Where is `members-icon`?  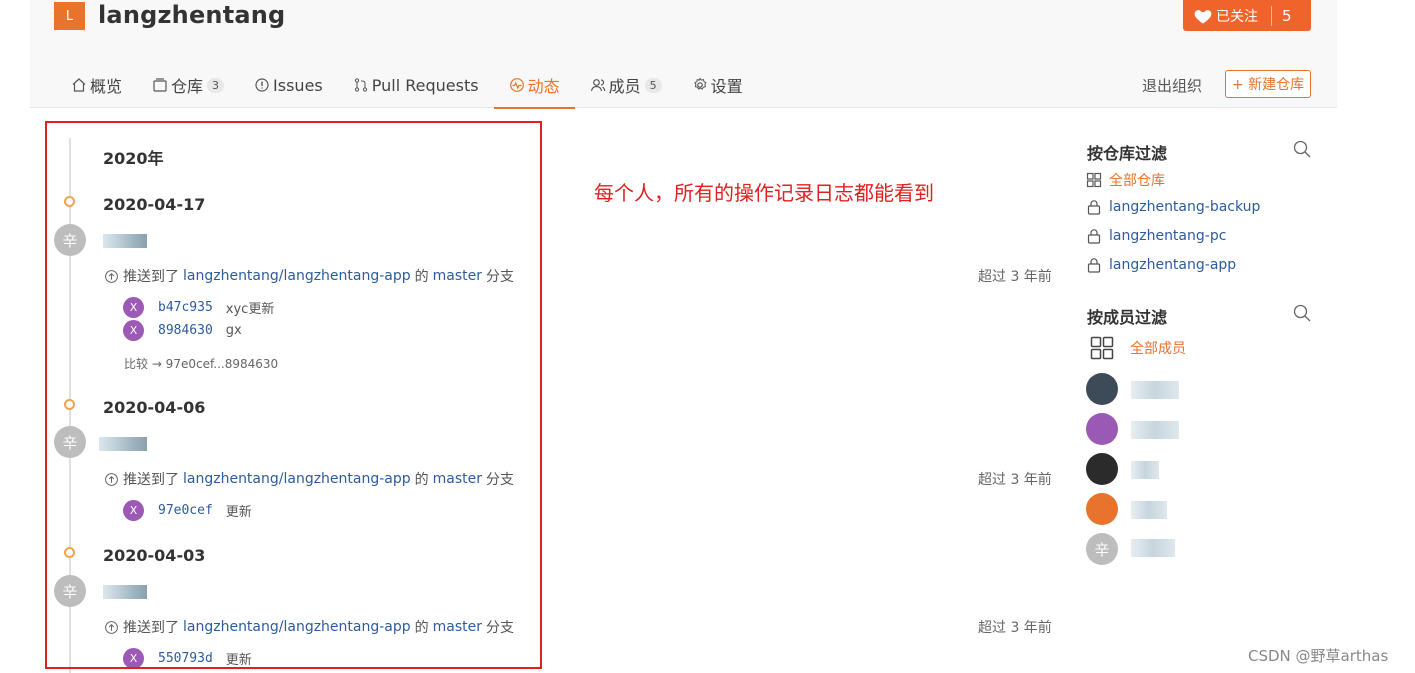
members-icon is located at coordinates (597, 85).